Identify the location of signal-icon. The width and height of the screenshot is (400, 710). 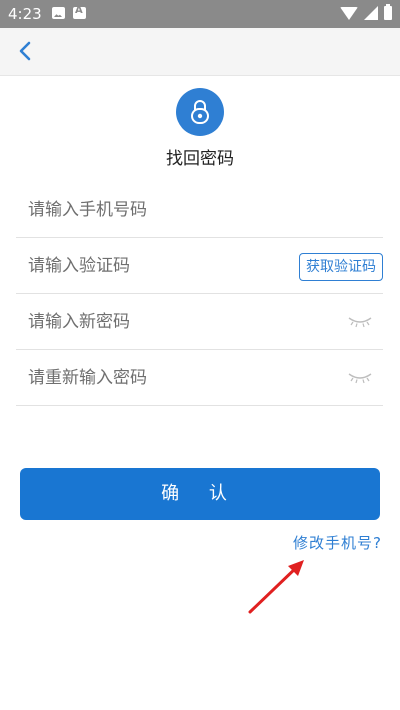
(371, 13).